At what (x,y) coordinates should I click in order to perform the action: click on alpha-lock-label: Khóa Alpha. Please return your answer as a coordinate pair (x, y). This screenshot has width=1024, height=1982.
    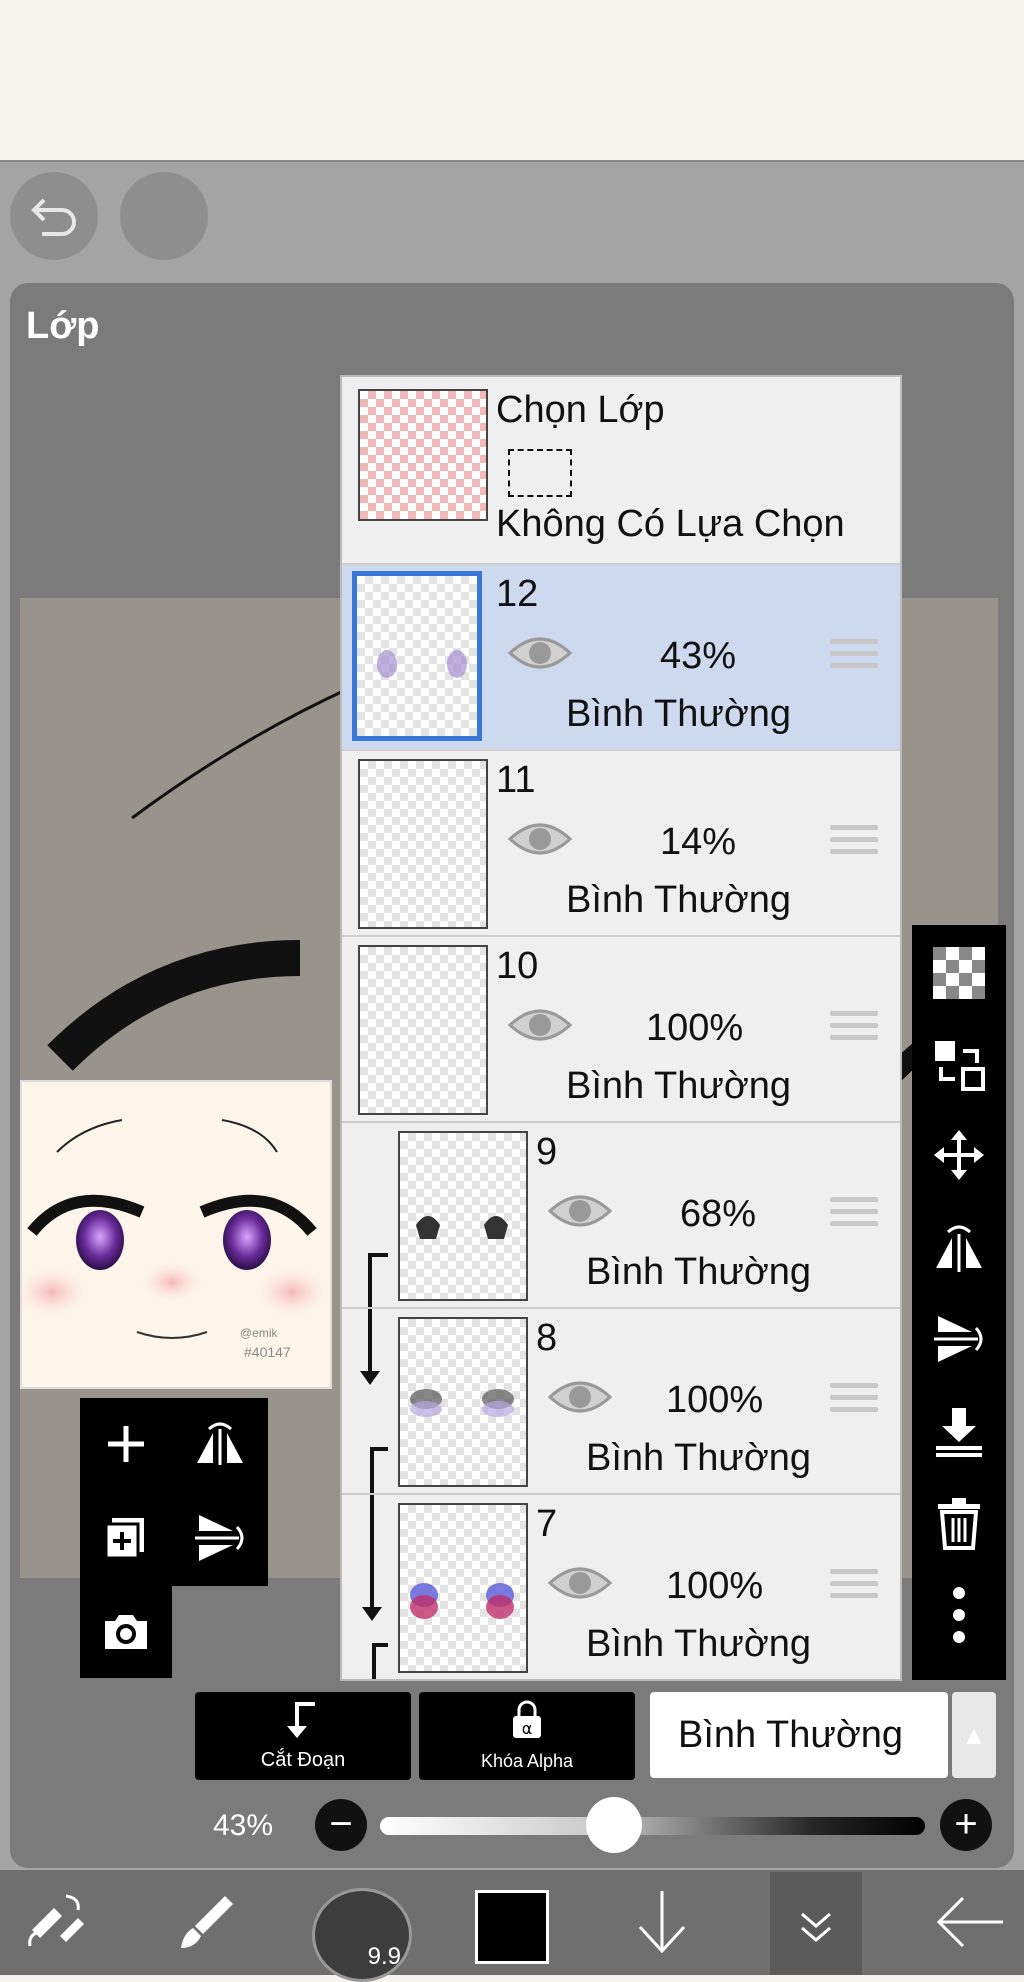
    Looking at the image, I should click on (527, 1761).